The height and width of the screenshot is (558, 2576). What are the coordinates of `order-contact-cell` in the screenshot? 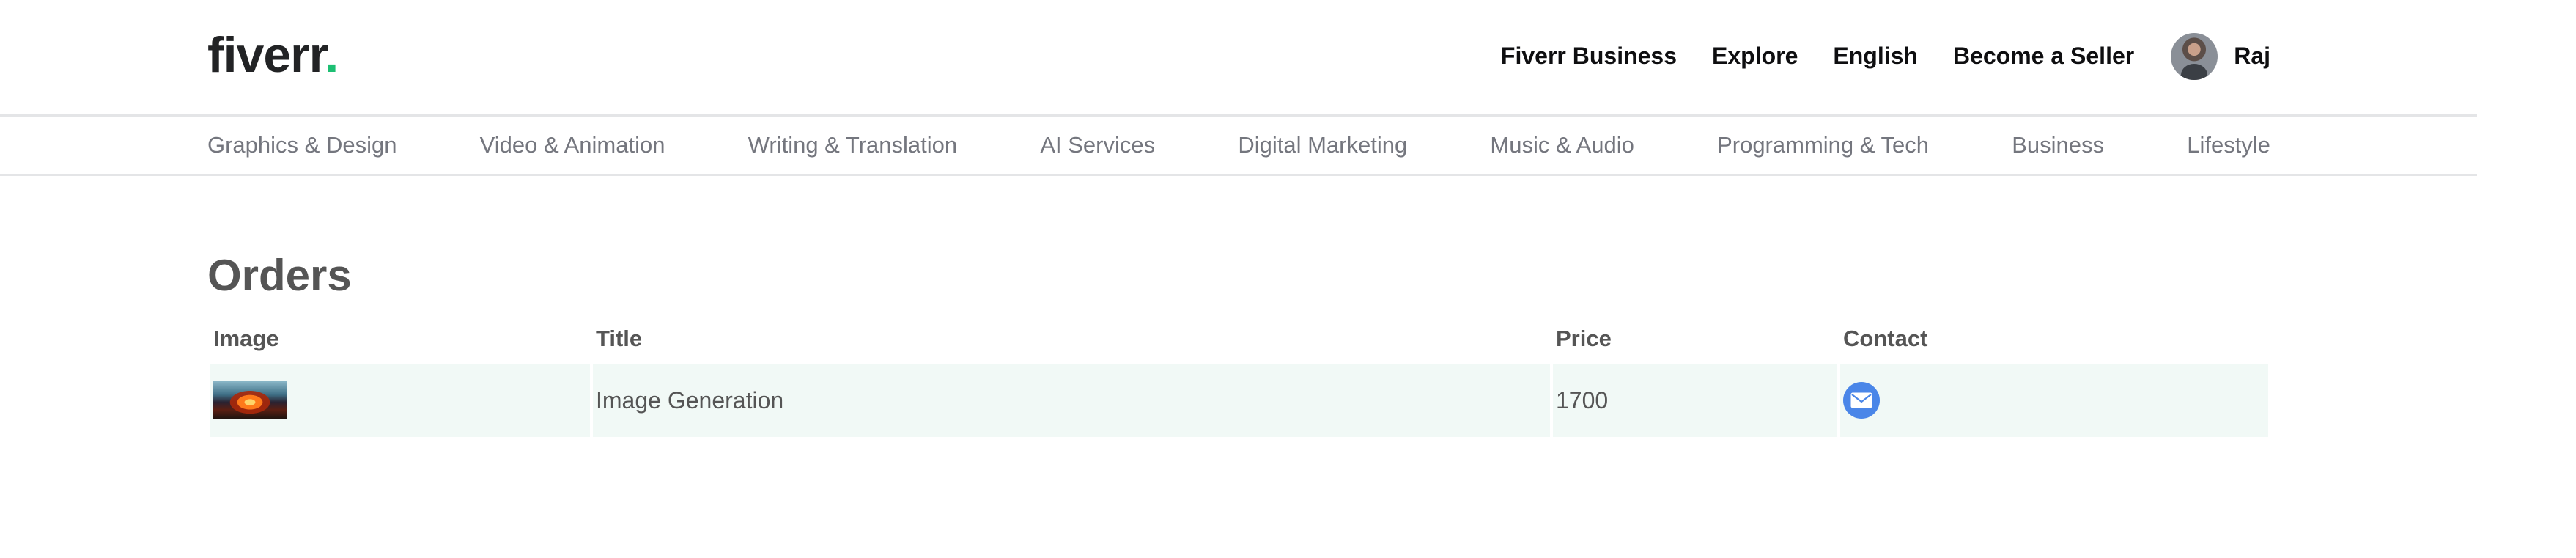 It's located at (2054, 400).